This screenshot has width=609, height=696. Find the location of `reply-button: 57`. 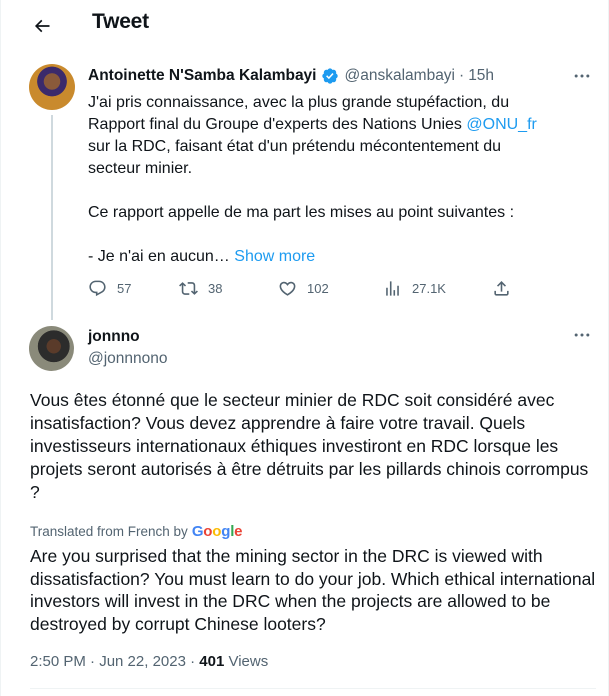

reply-button: 57 is located at coordinates (109, 288).